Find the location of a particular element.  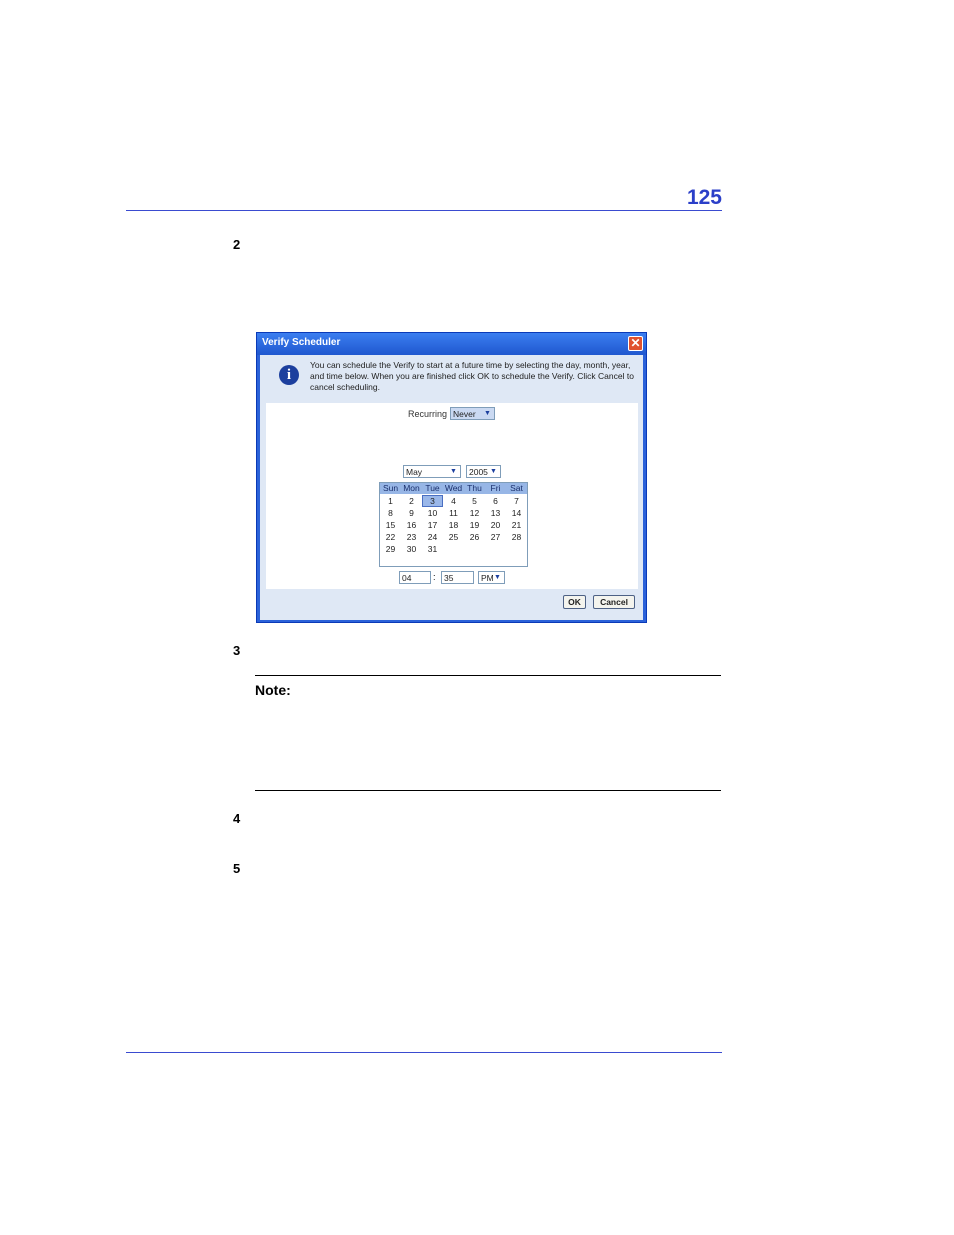

calendar-day: 4 is located at coordinates (453, 501).